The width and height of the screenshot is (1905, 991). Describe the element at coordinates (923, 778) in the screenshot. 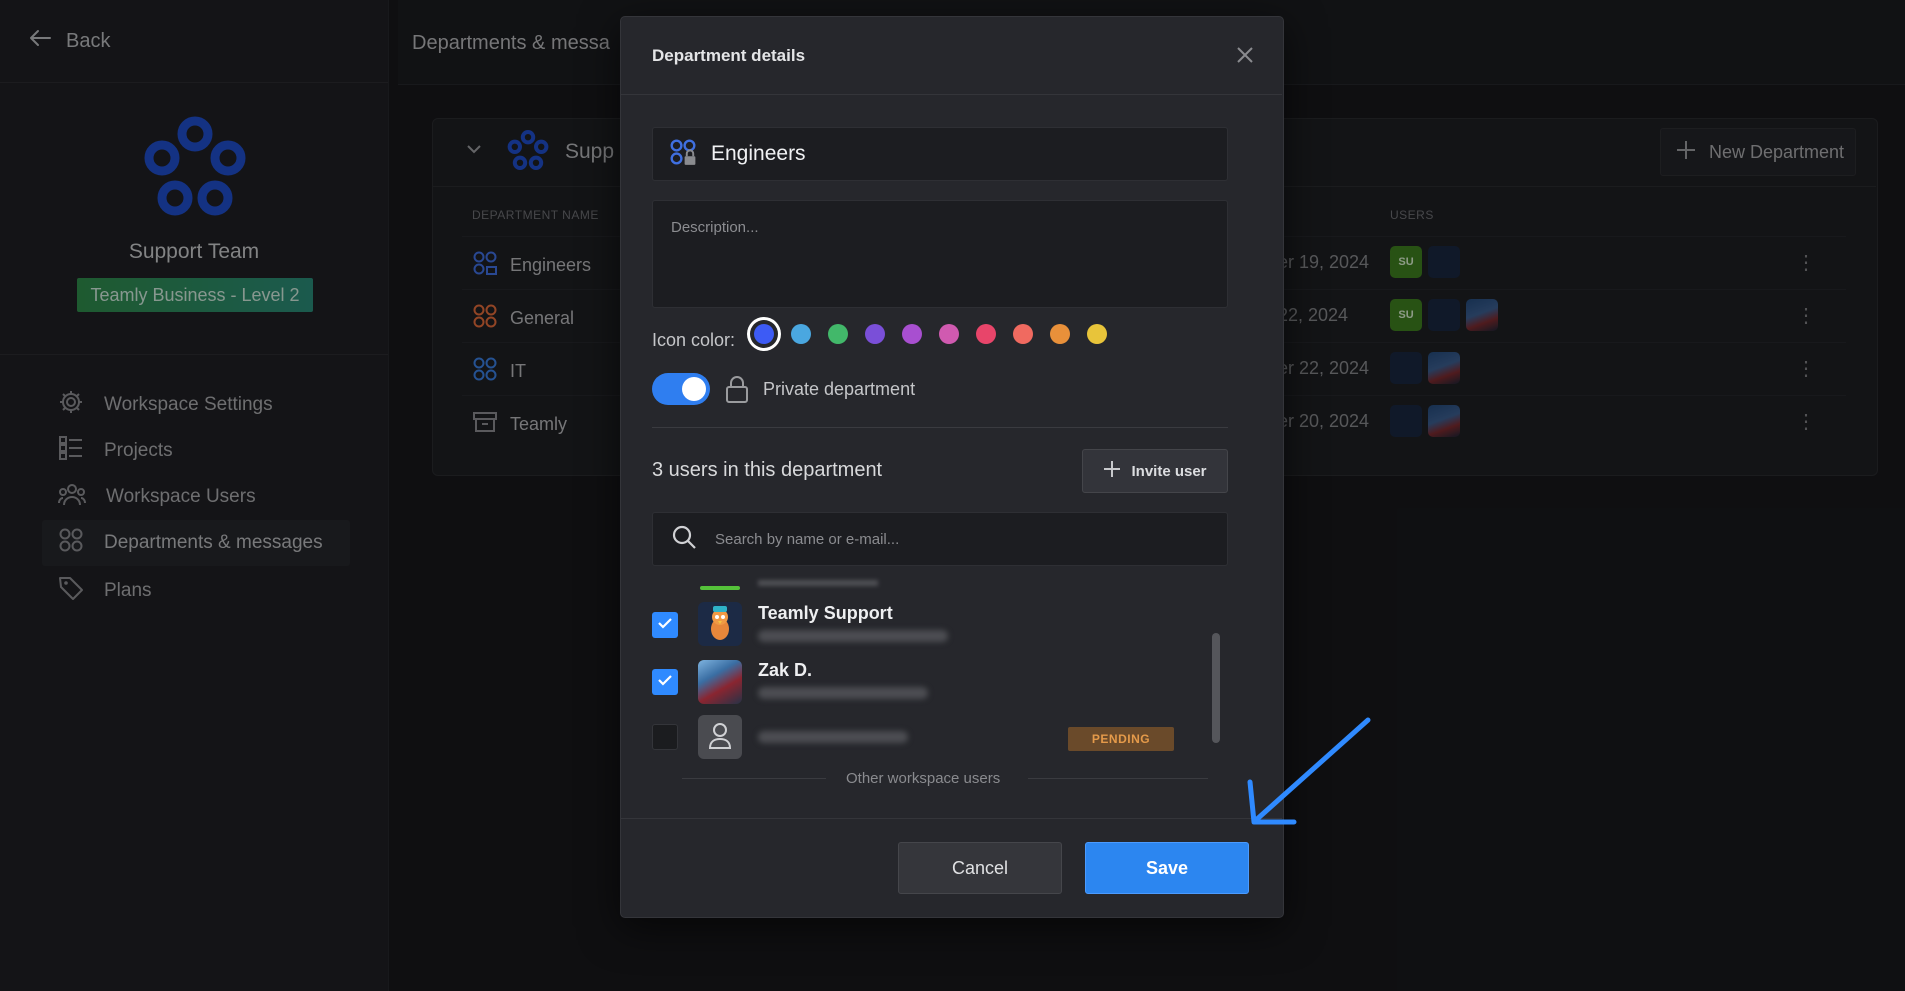

I see `other-users-label: Other workspace users` at that location.